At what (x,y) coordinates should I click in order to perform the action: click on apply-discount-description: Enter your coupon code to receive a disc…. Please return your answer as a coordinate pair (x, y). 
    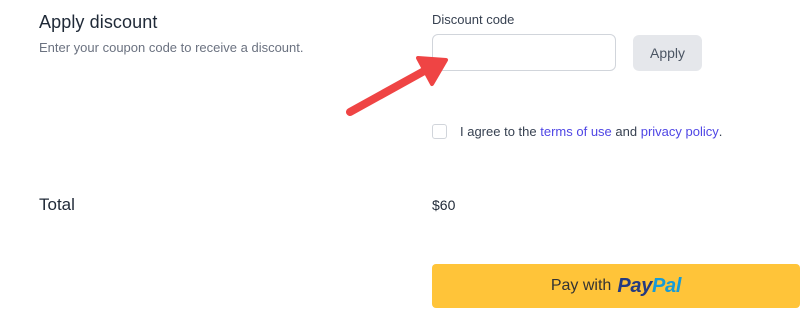
    Looking at the image, I should click on (171, 47).